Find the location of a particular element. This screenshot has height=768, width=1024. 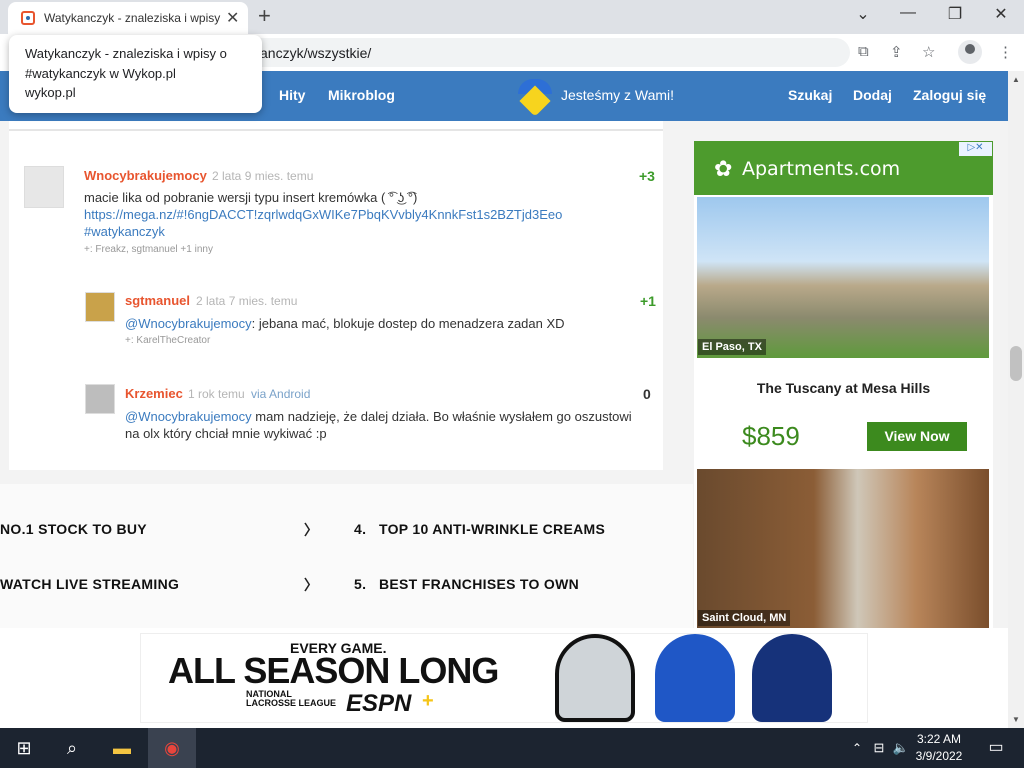

close-window-button: ✕ is located at coordinates (1001, 14).